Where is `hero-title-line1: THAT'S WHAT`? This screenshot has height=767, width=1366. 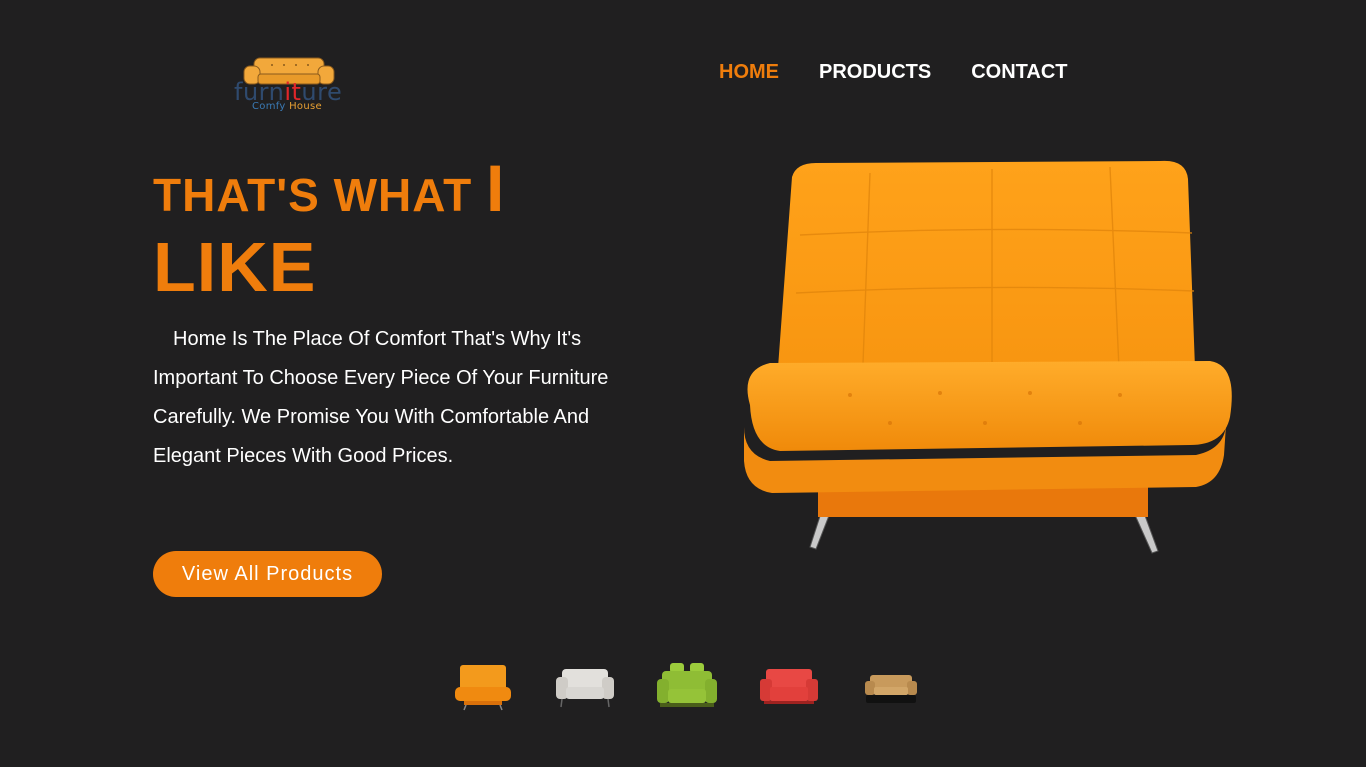
hero-title-line1: THAT'S WHAT is located at coordinates (319, 195).